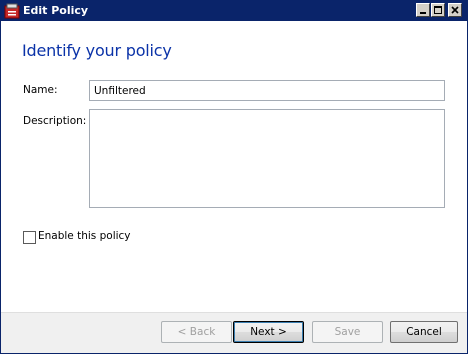 The width and height of the screenshot is (468, 354). I want to click on minimize-button, so click(423, 10).